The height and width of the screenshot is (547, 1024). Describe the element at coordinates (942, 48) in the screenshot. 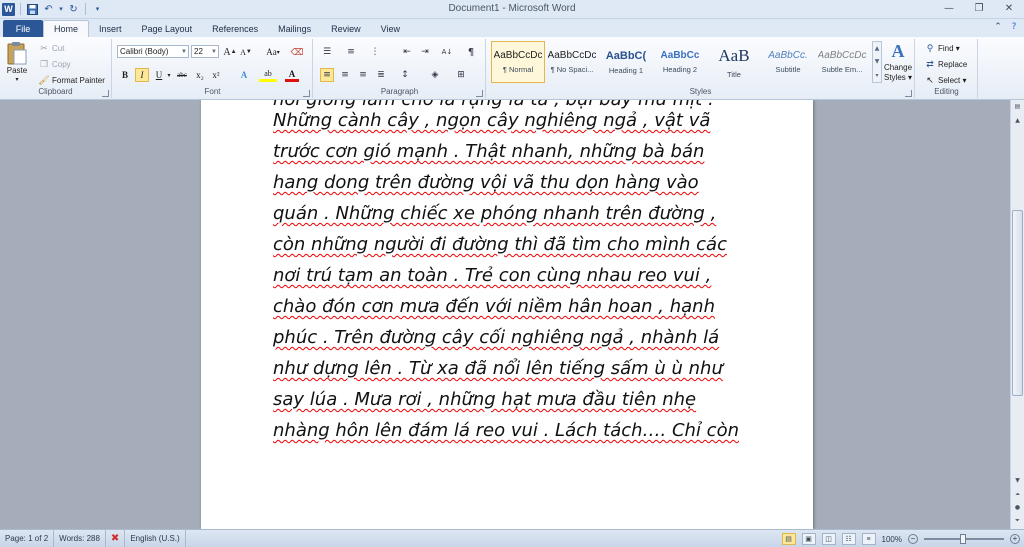

I see `find-button: ⚲ Find ▾` at that location.